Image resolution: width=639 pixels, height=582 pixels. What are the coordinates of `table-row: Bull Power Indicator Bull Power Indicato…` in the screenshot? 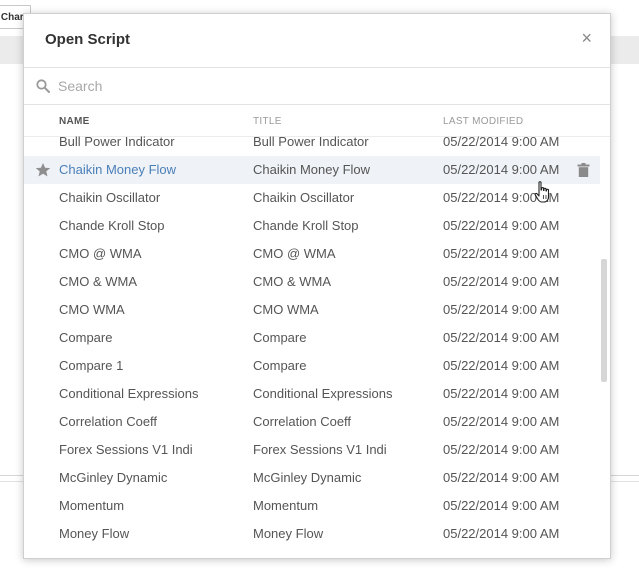 It's located at (312, 142).